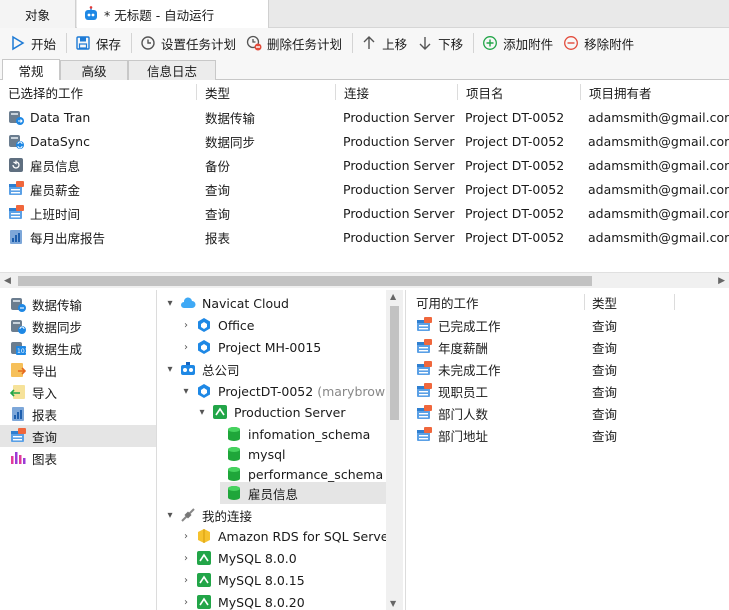  Describe the element at coordinates (396, 92) in the screenshot. I see `column-header-connection: 连接` at that location.